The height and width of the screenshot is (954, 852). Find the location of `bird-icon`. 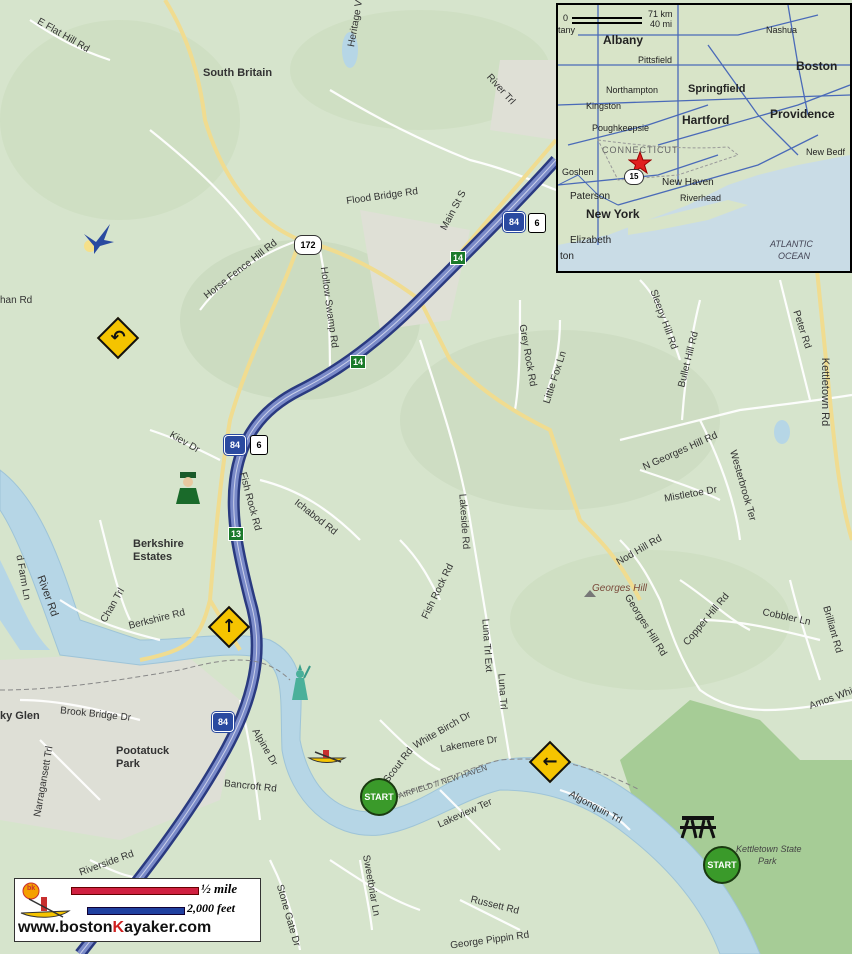

bird-icon is located at coordinates (98, 238).